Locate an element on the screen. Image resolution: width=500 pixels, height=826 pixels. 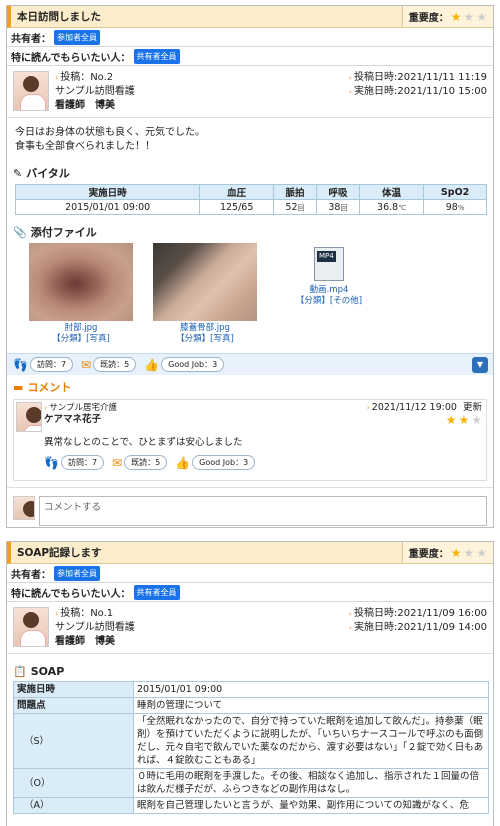
soap-label: （S） is located at coordinates (73, 741).